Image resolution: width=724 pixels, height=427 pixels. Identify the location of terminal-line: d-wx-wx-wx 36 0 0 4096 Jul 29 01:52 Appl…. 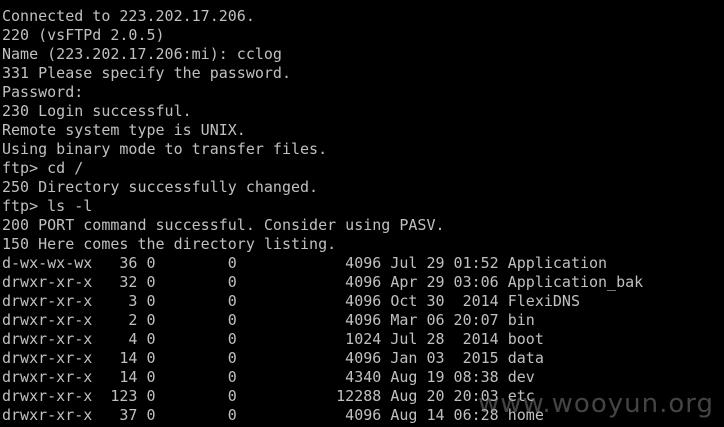
(305, 263).